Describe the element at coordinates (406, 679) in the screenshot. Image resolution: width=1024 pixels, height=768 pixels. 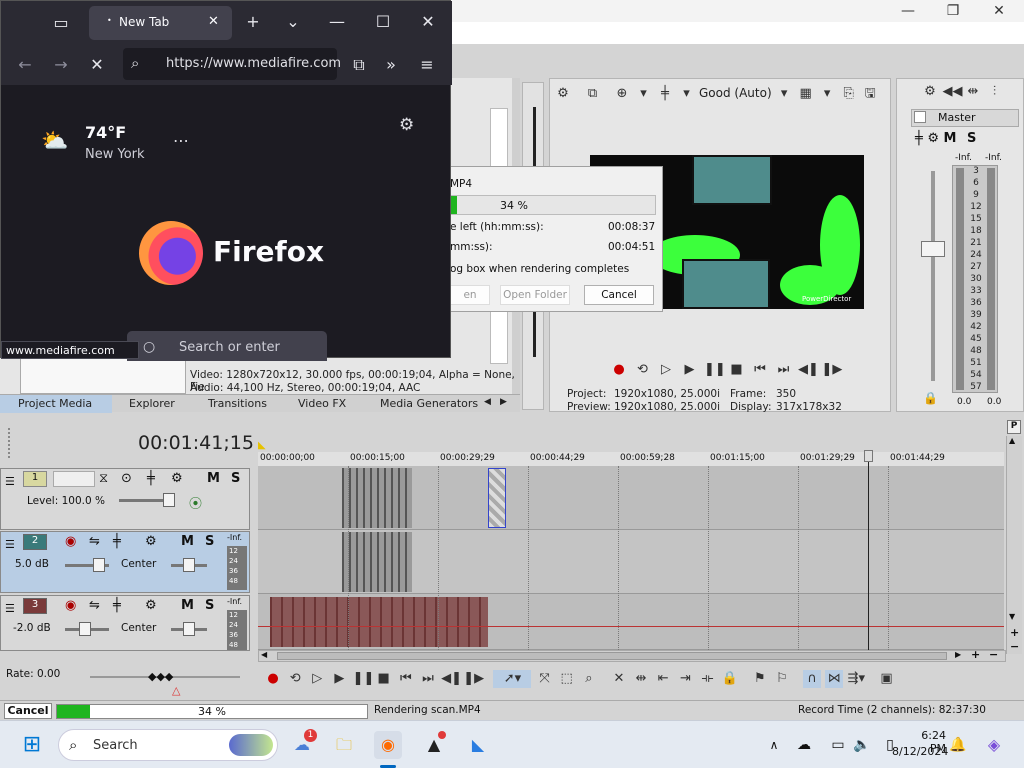
I see `go-to-start-icon: ⏮` at that location.